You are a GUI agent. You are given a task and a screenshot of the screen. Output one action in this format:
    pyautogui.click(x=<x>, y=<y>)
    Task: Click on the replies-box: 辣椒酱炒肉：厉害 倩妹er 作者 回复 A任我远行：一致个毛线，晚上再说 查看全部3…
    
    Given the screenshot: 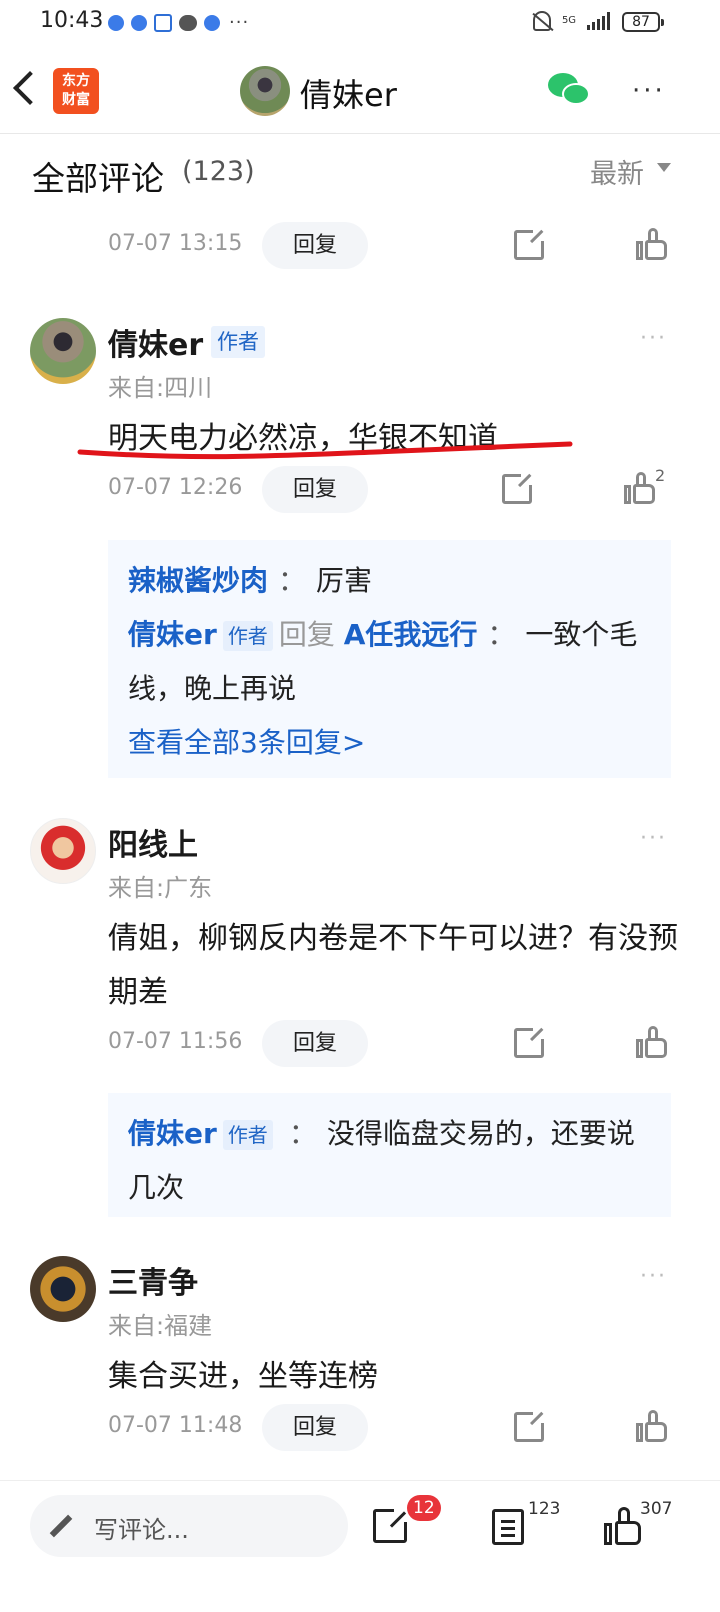 What is the action you would take?
    pyautogui.click(x=389, y=659)
    